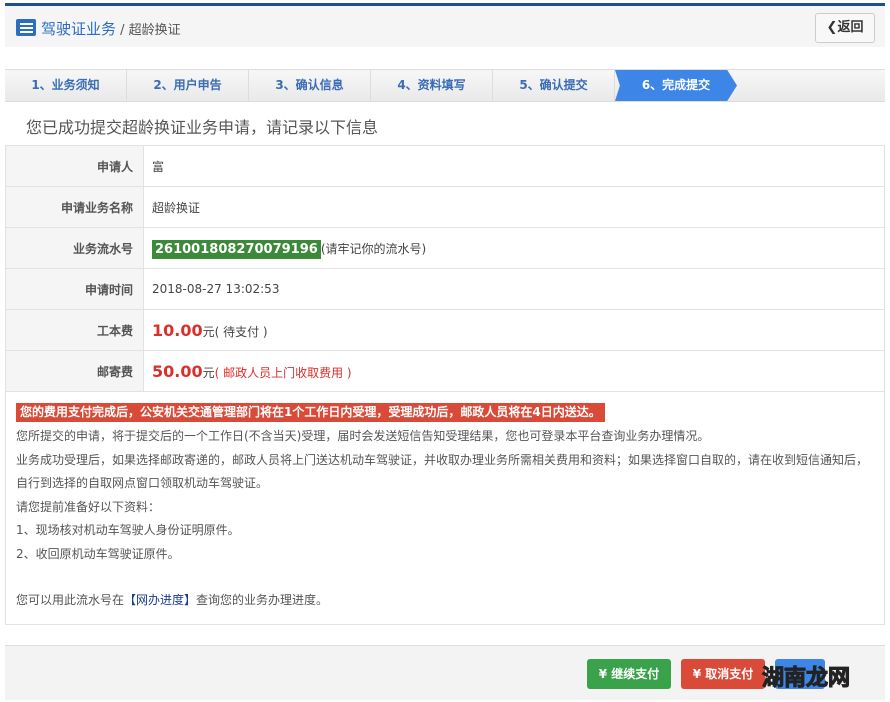 The width and height of the screenshot is (890, 702). Describe the element at coordinates (445, 672) in the screenshot. I see `footer: ¥ 继续支付 ¥ 取消支付` at that location.